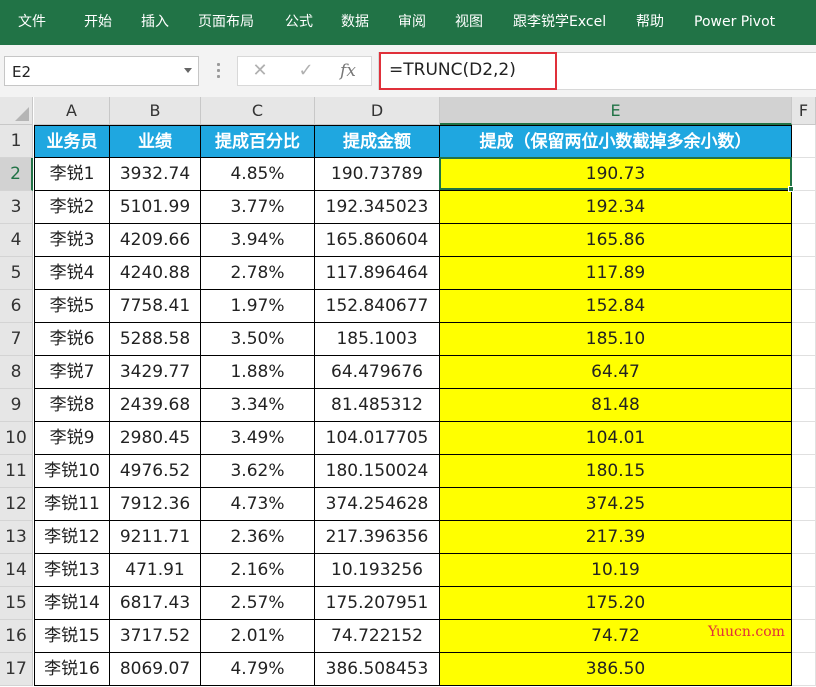 Image resolution: width=816 pixels, height=687 pixels. I want to click on cell-a8: 李锐7, so click(72, 372).